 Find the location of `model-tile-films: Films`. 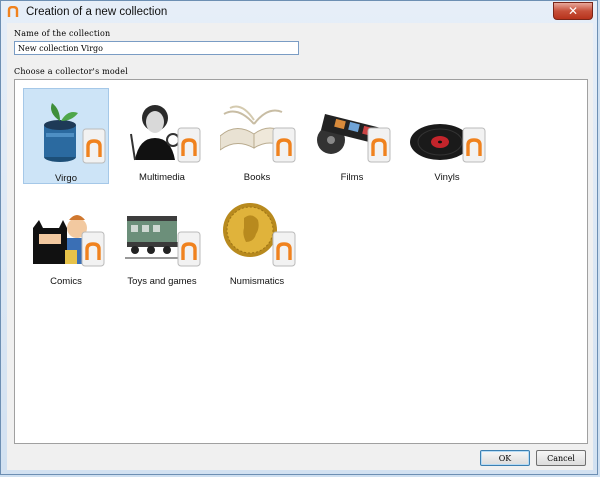

model-tile-films: Films is located at coordinates (352, 136).